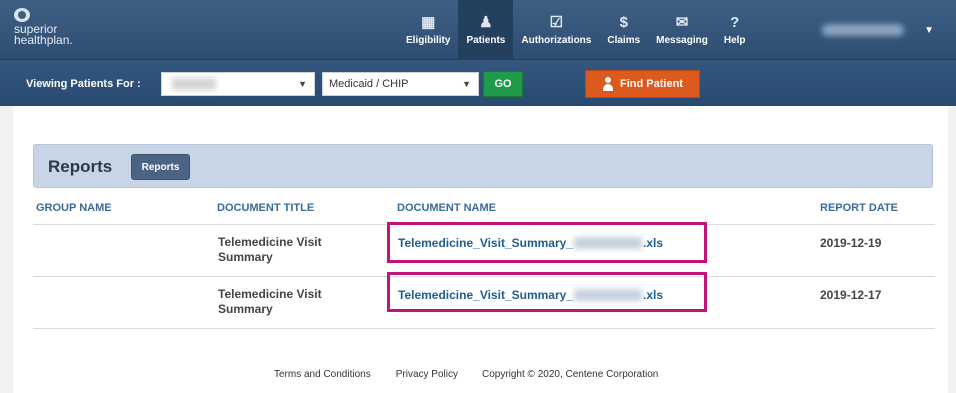 This screenshot has width=956, height=393. I want to click on go-button: GO, so click(503, 84).